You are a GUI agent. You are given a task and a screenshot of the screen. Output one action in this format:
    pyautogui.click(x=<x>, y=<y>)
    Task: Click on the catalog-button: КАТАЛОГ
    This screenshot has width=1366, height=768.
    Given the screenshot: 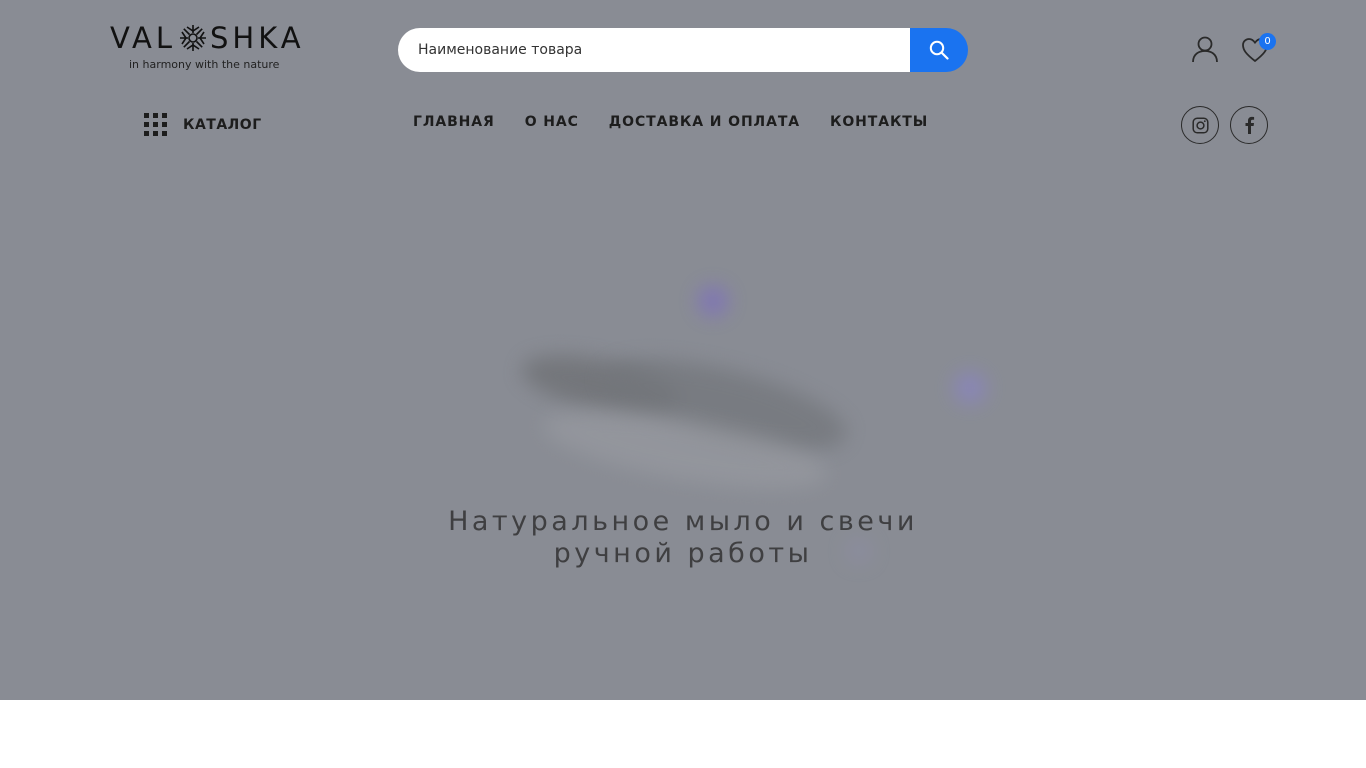 What is the action you would take?
    pyautogui.click(x=203, y=125)
    